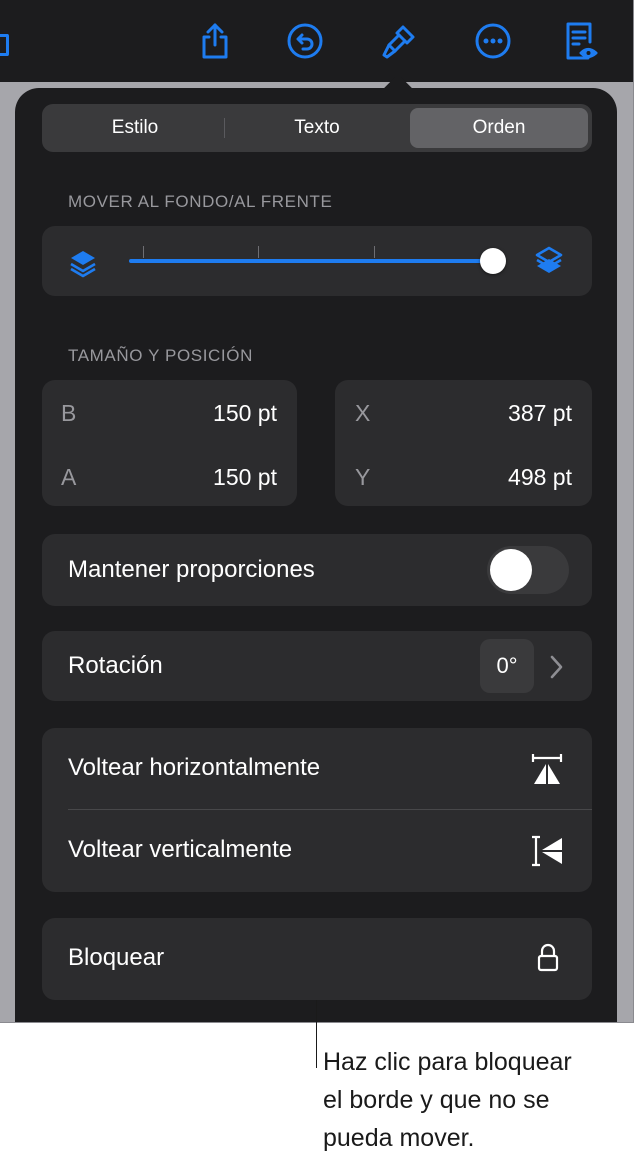  I want to click on tab-bar: Estilo Texto Orden, so click(317, 128).